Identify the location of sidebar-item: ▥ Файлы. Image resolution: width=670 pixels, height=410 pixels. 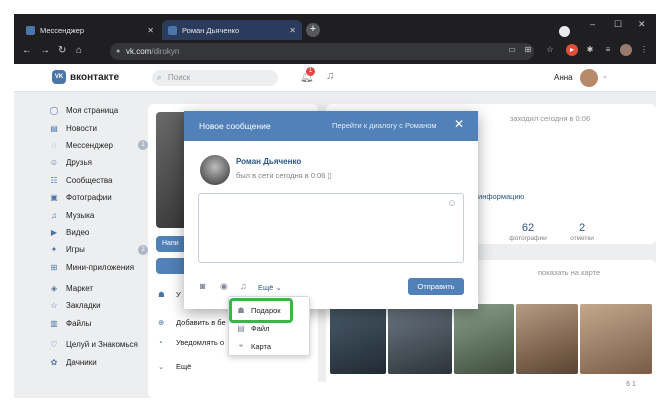
(98, 323).